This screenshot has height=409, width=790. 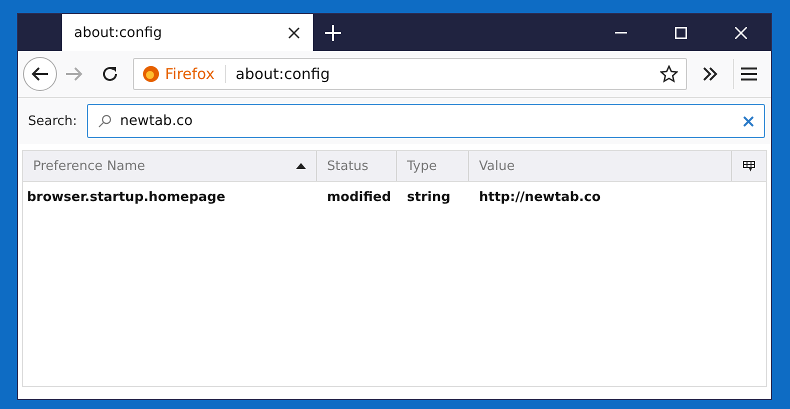 I want to click on clear-icon, so click(x=748, y=121).